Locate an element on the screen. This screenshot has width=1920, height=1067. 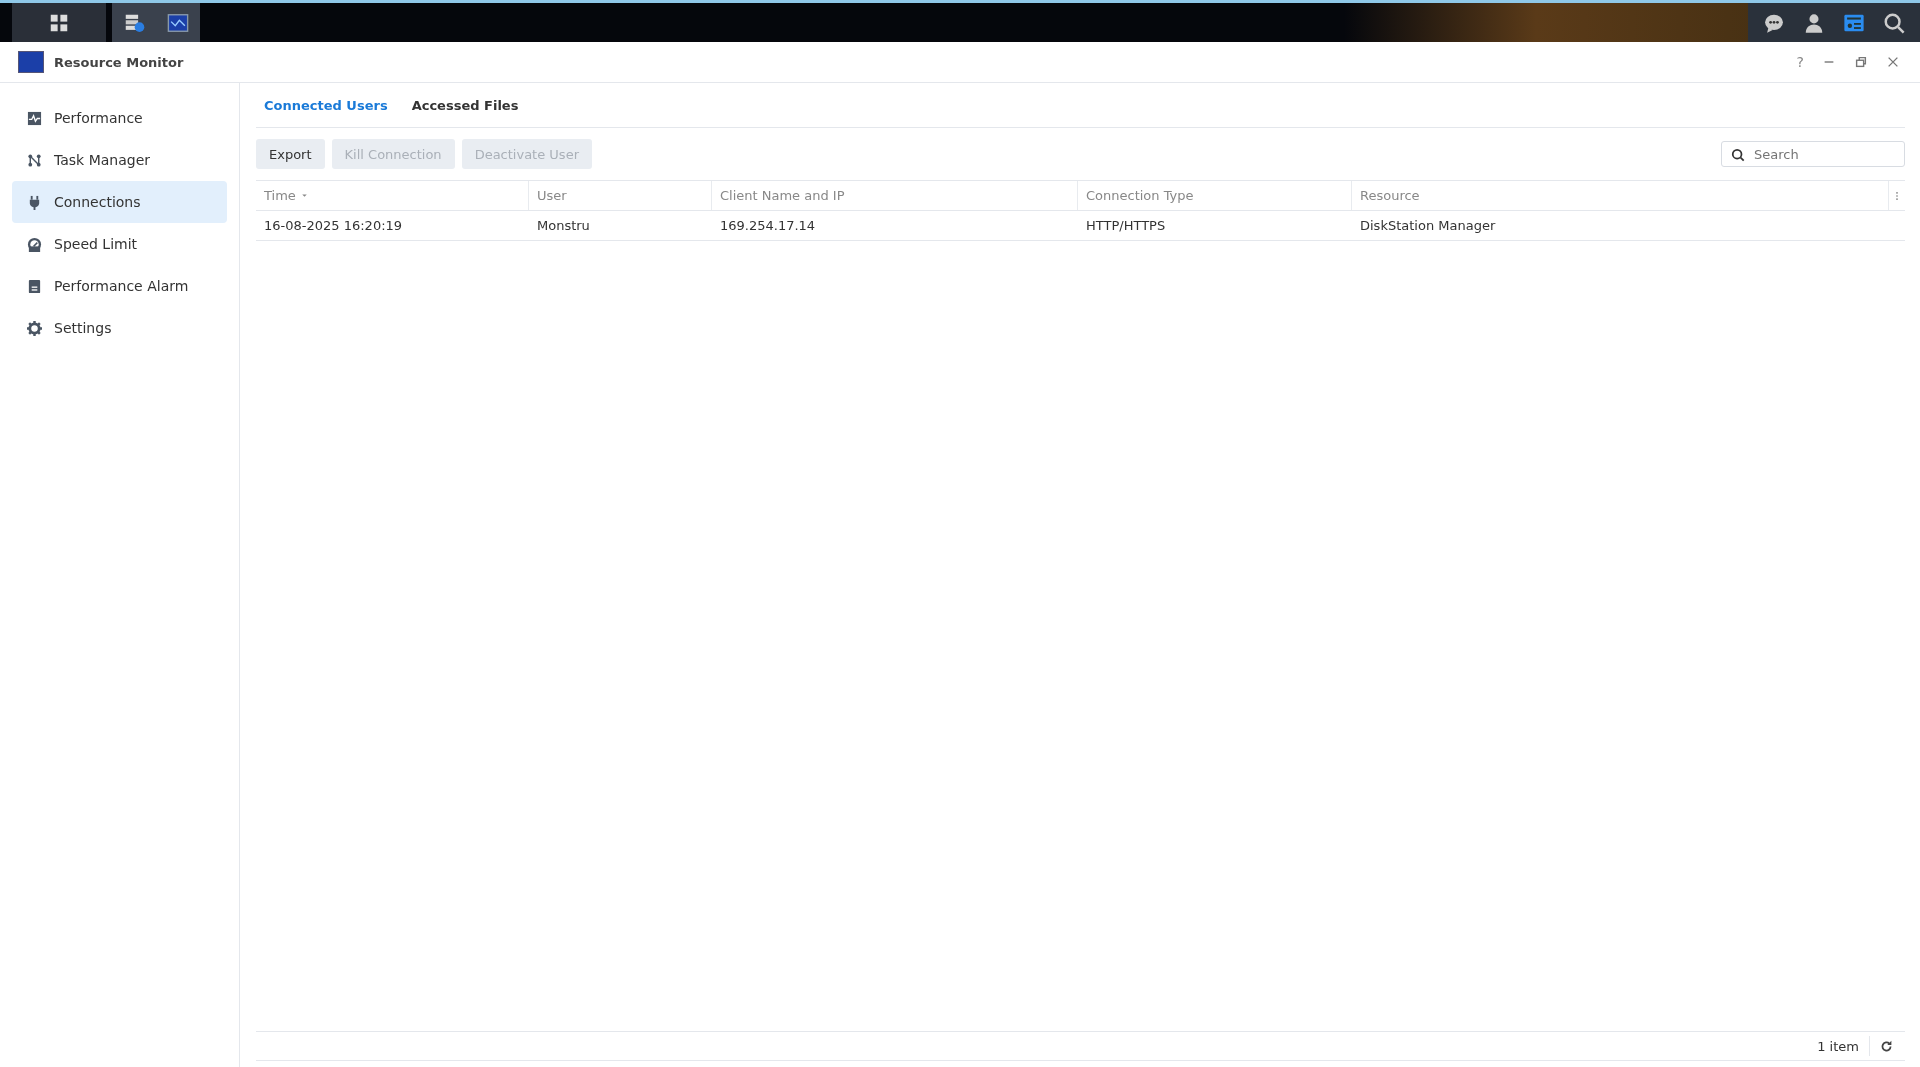
column-header: Resource is located at coordinates (1620, 195).